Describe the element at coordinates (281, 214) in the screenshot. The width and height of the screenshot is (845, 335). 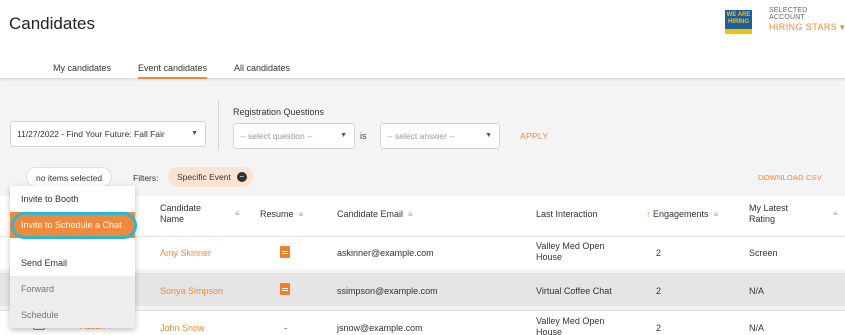
I see `column-resume: Resume ≡` at that location.